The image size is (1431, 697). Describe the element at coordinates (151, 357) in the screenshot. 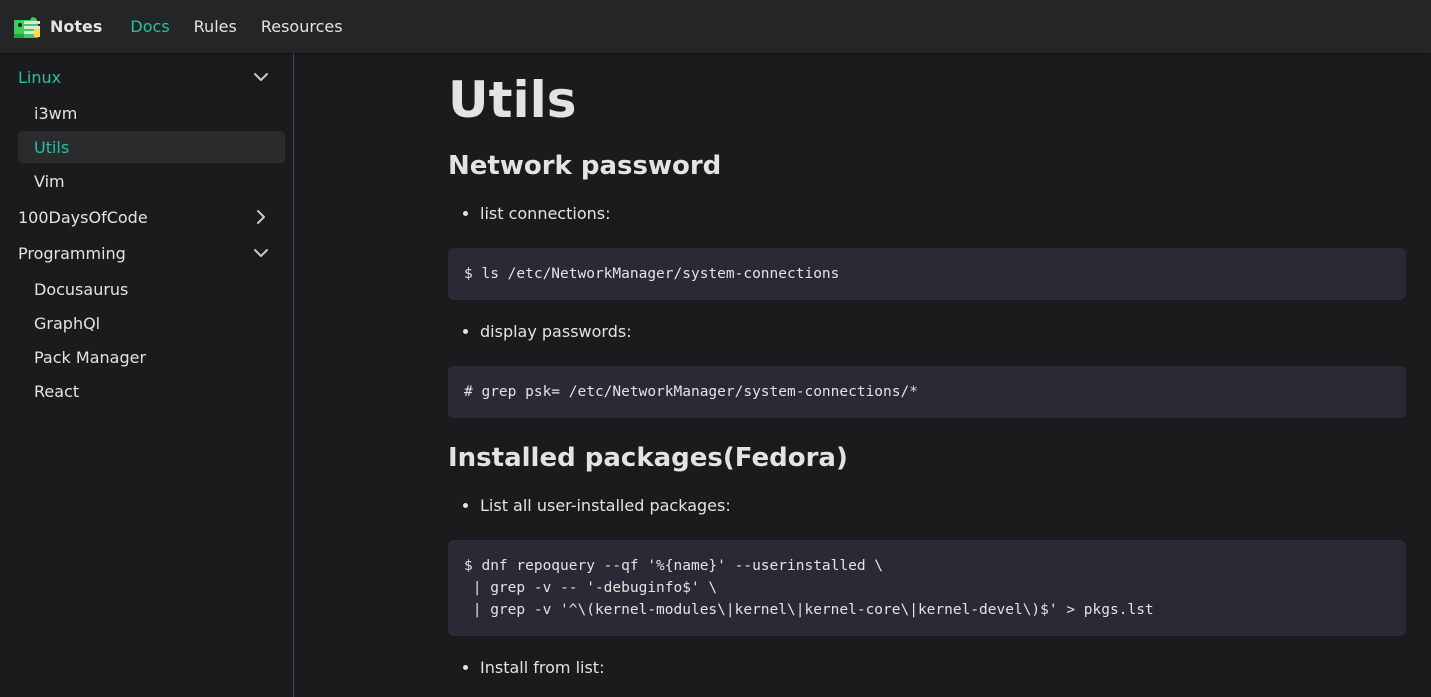

I see `sidebar-item-pack-manager: Pack Manager` at that location.